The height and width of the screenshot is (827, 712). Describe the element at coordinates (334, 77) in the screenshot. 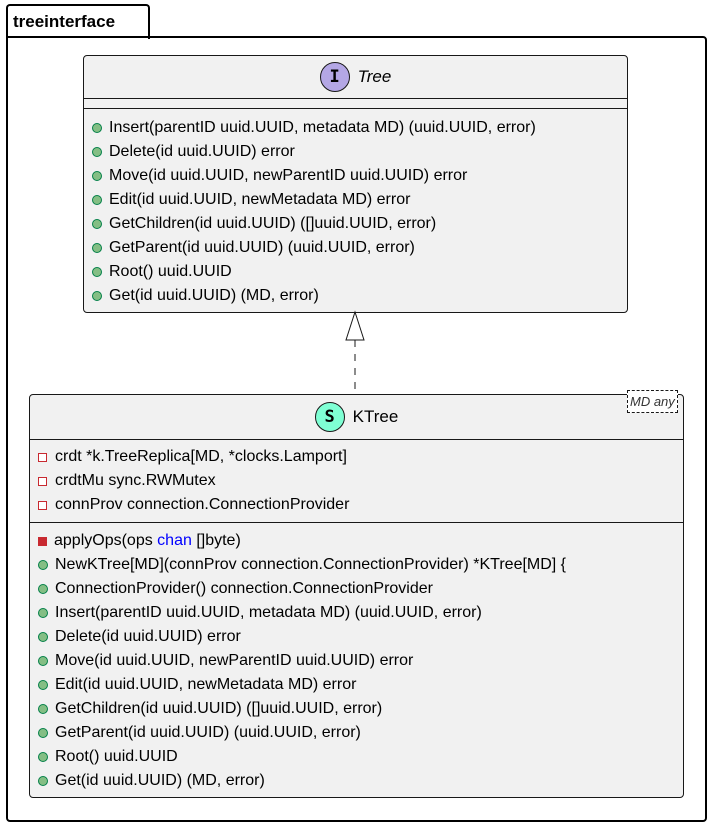

I see `interface-badge-icon: I` at that location.